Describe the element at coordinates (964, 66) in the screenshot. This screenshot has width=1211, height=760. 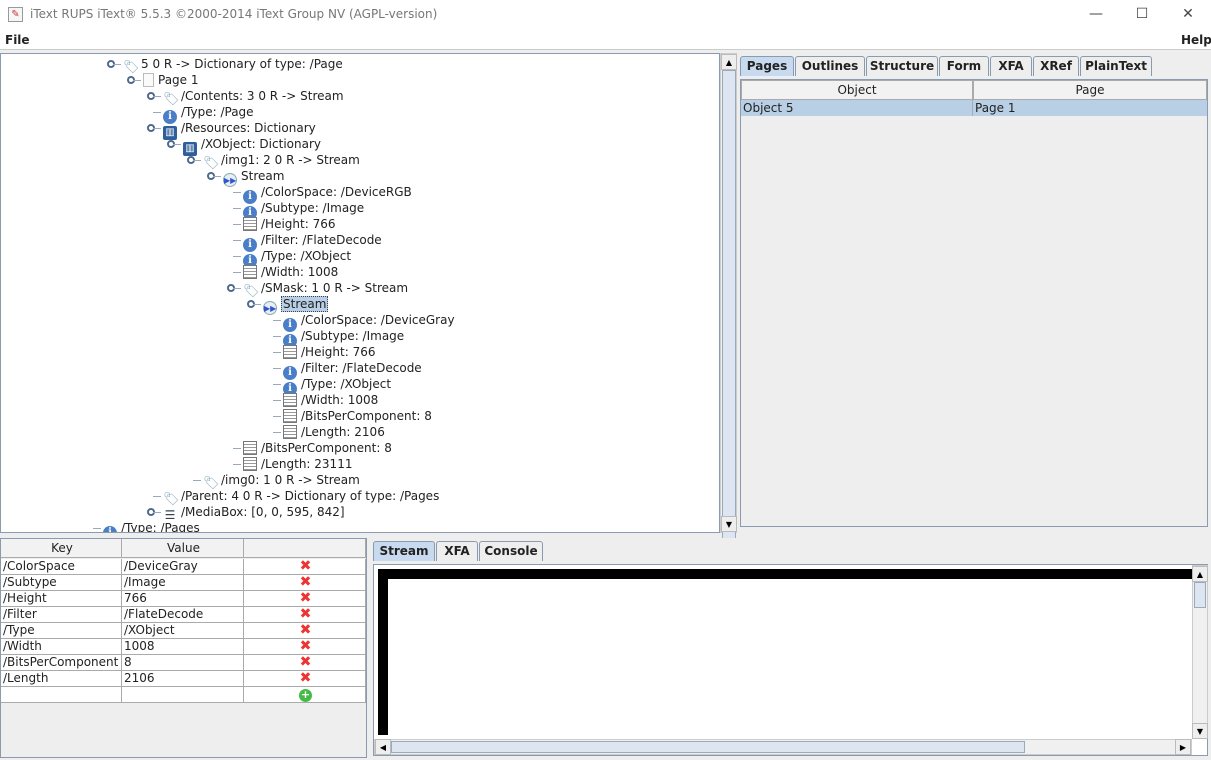
I see `tab-form: Form` at that location.